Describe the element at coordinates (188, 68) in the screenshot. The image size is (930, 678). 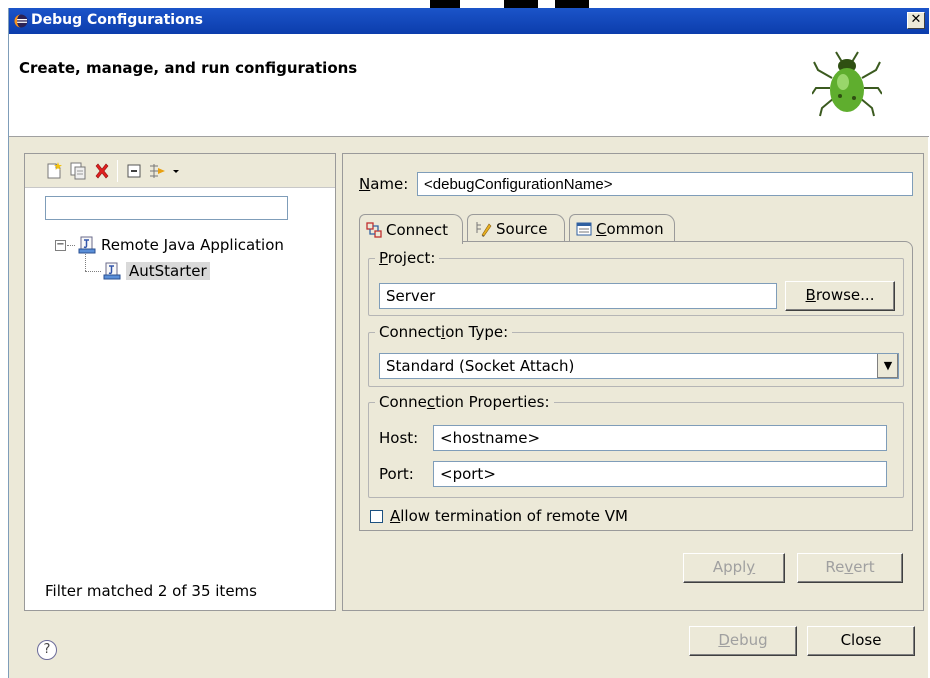
I see `banner-heading: Create, manage, and run configurations` at that location.